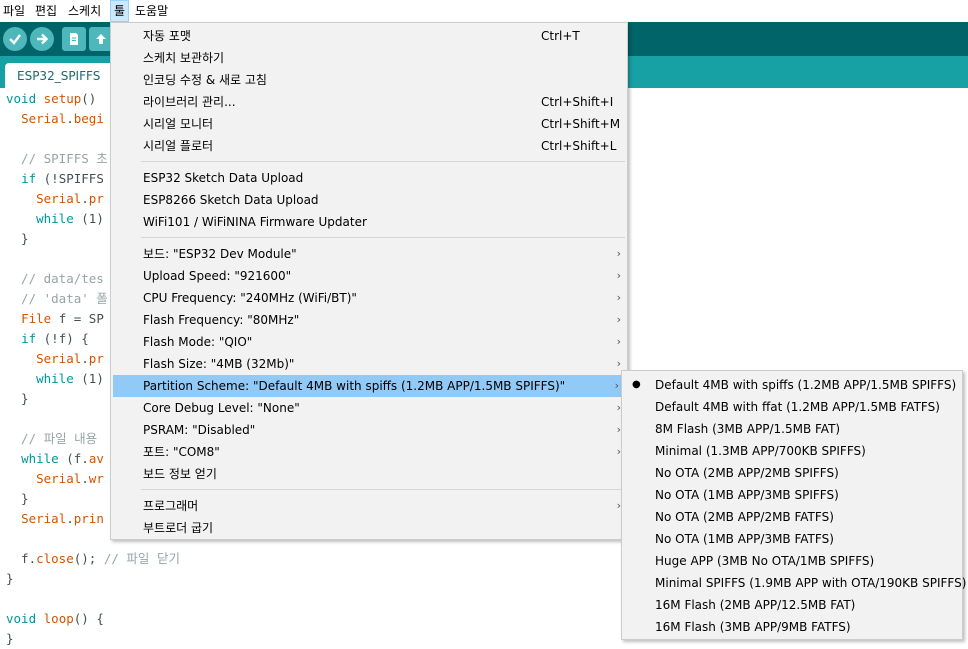 Image resolution: width=968 pixels, height=649 pixels. I want to click on menu-item-label: Flash Frequency: "80MHz", so click(221, 320).